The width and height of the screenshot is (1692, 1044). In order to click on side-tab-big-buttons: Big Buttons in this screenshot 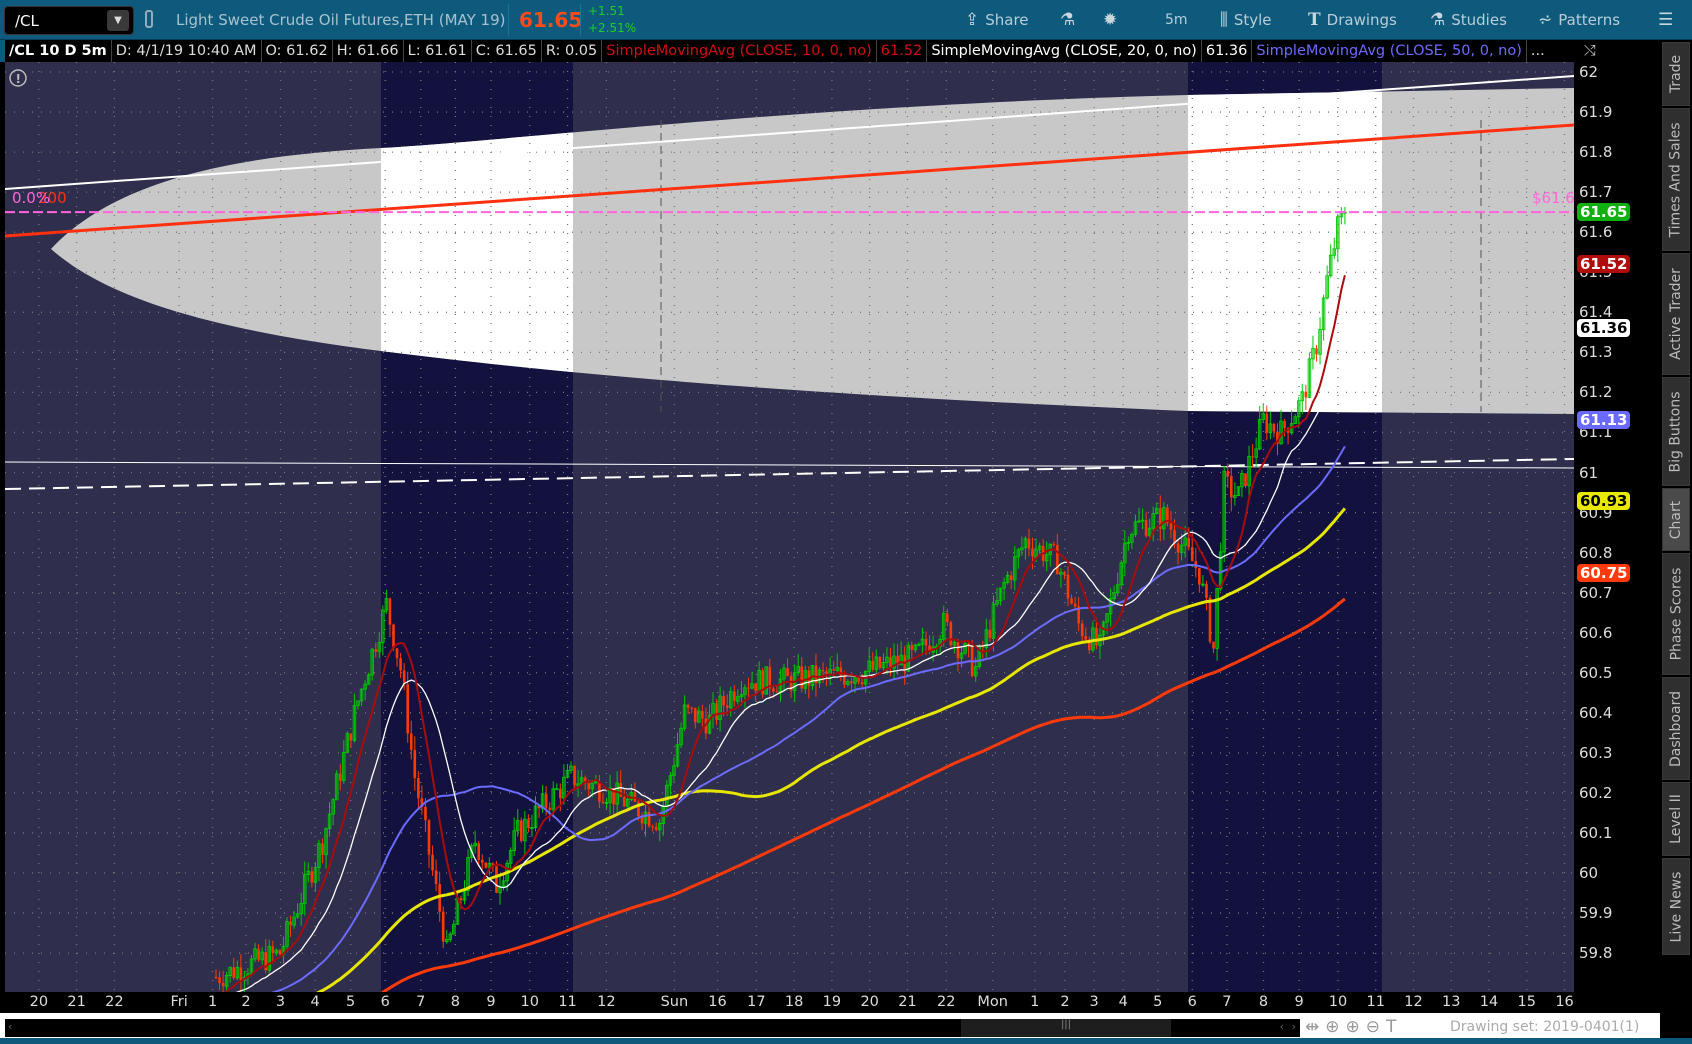, I will do `click(1676, 431)`.